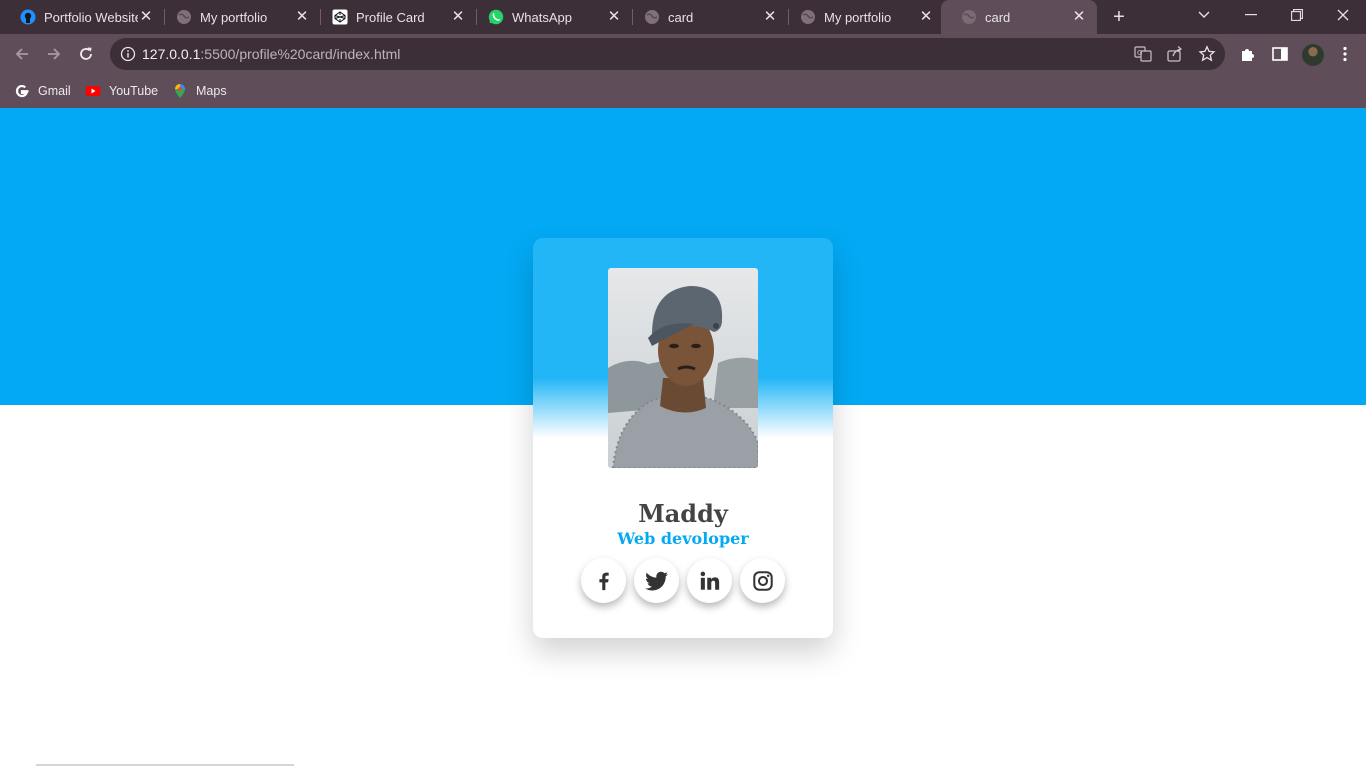 The width and height of the screenshot is (1366, 768). I want to click on profile-card: Maddy Web devoloper, so click(683, 438).